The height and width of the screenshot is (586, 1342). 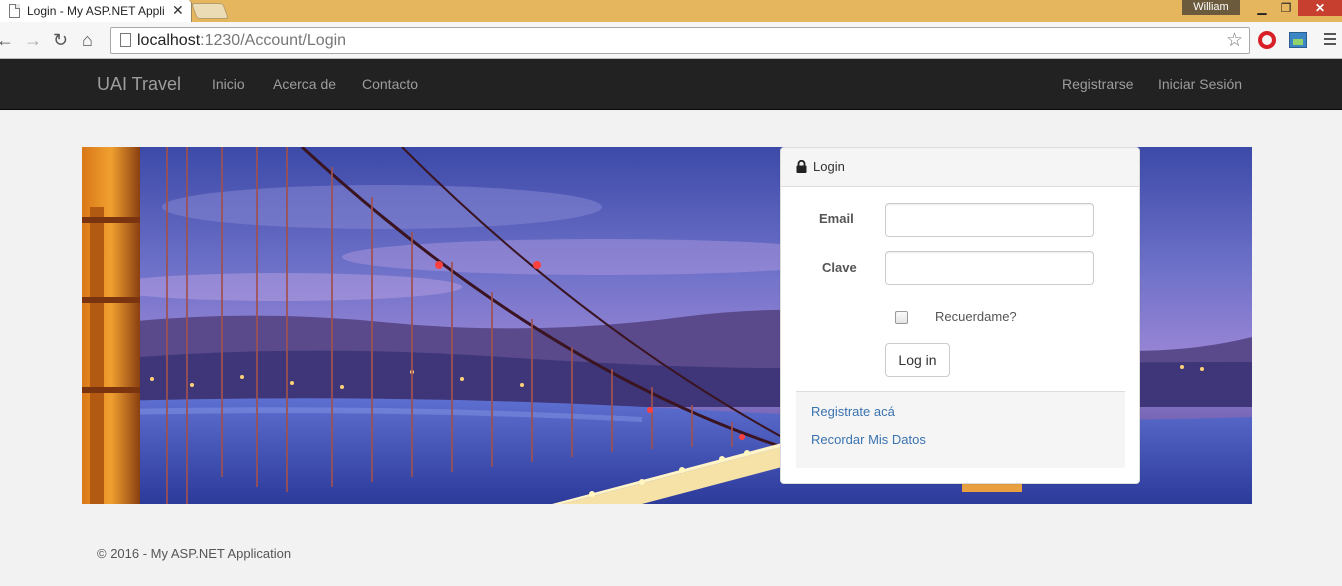 I want to click on nav-link-contacto: Contacto, so click(x=390, y=84).